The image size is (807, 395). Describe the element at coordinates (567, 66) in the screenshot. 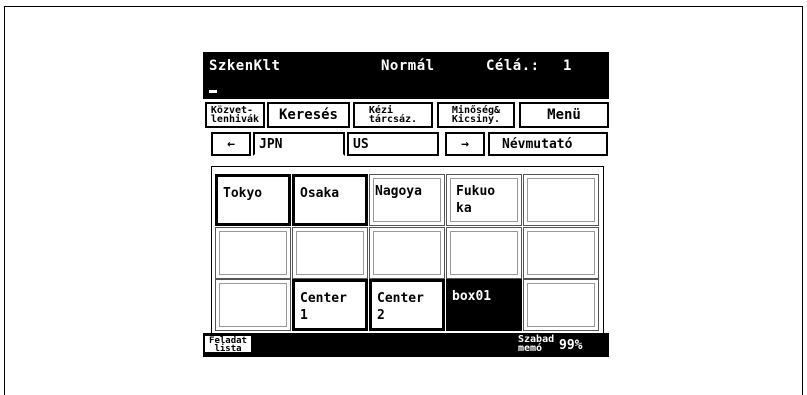

I see `target-count: 1` at that location.